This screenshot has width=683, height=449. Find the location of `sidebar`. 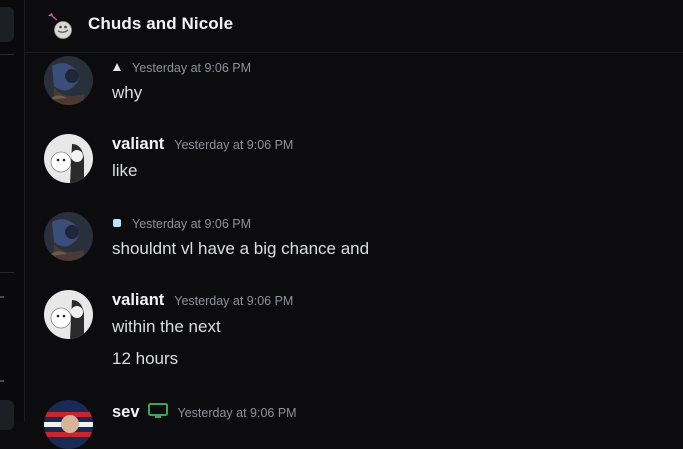

sidebar is located at coordinates (12, 215).